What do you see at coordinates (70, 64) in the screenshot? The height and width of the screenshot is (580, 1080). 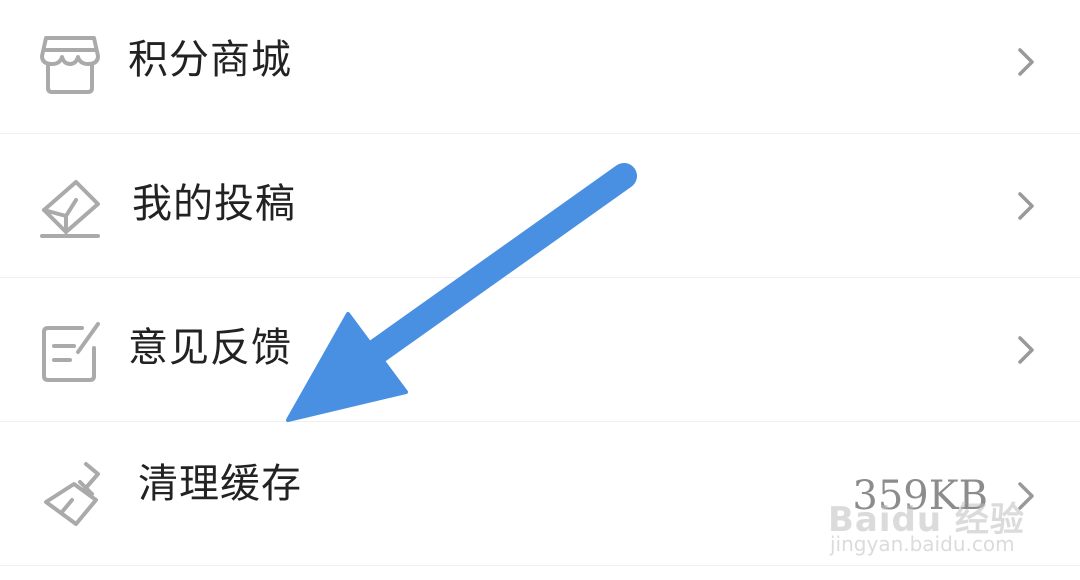 I see `store-icon` at bounding box center [70, 64].